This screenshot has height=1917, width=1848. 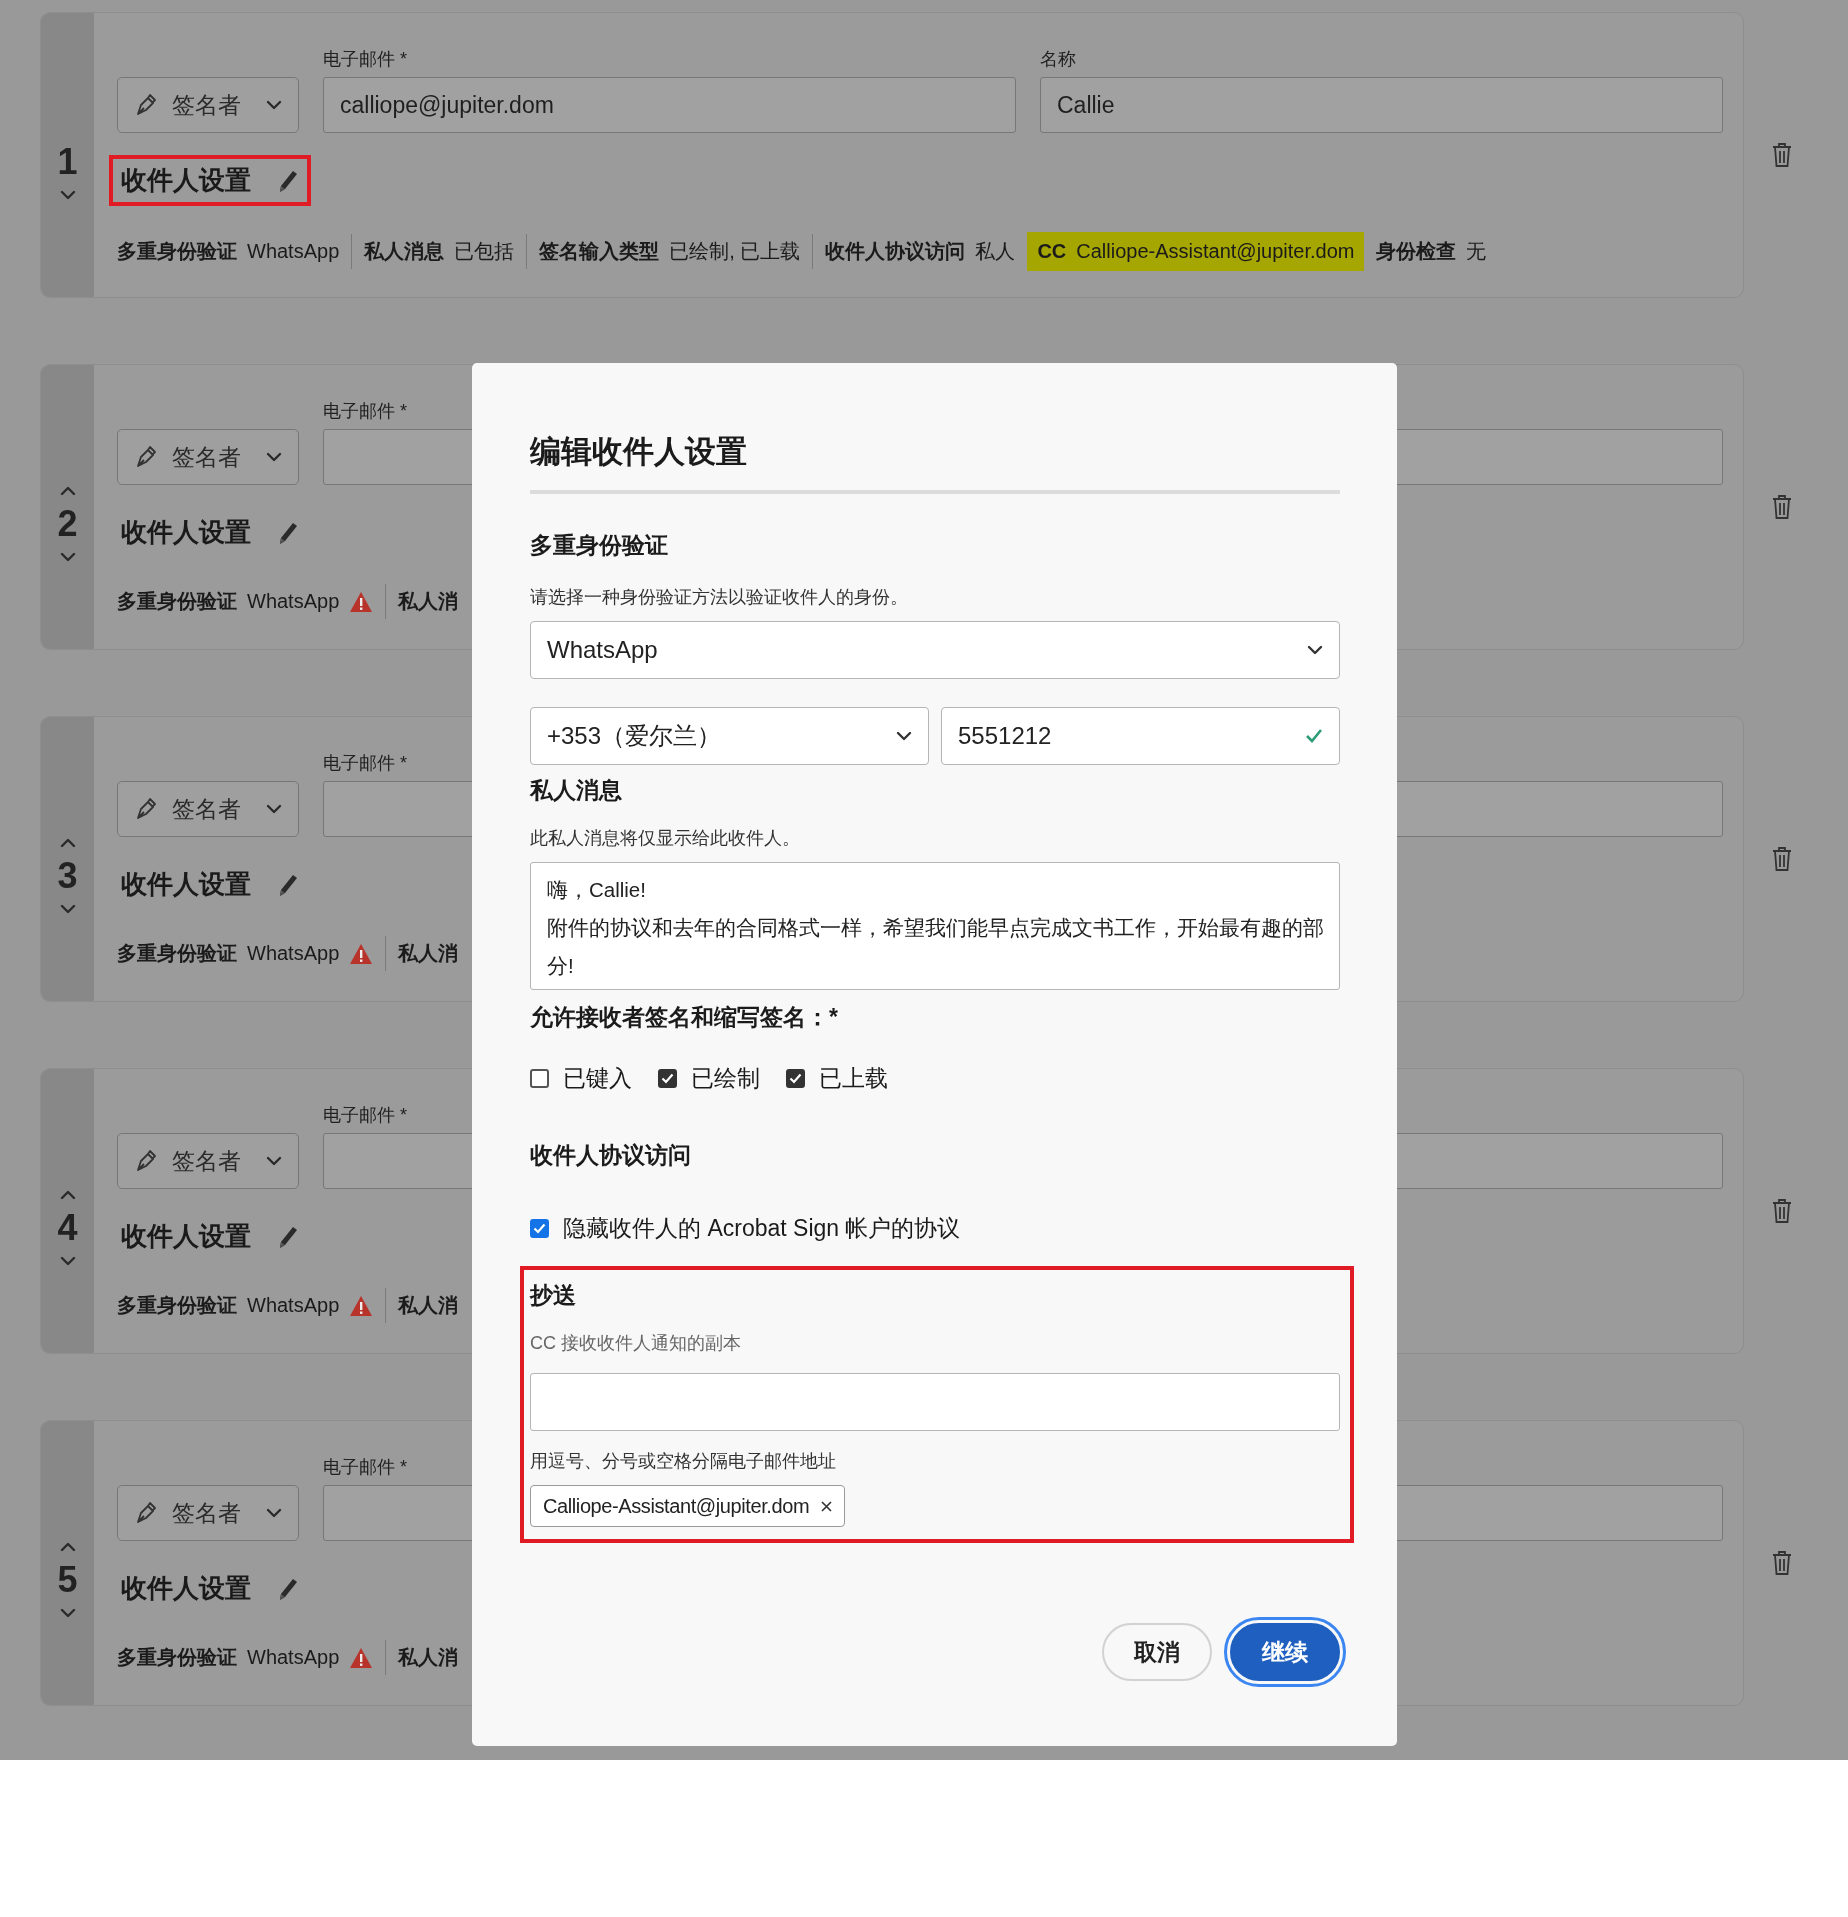 I want to click on setting-value: 已绘制, 已上载, so click(x=735, y=251).